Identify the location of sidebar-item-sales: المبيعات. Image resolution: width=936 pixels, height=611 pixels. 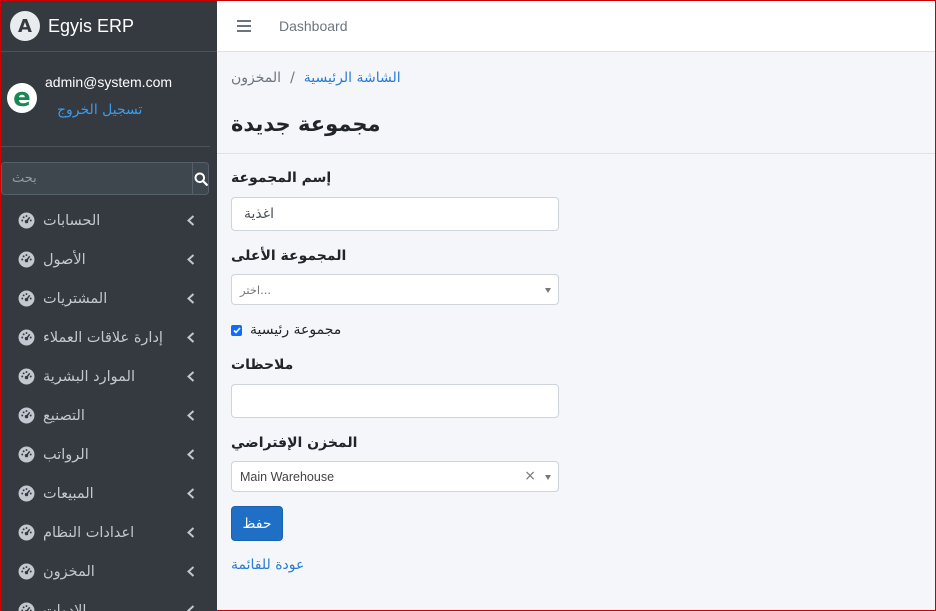
(109, 493).